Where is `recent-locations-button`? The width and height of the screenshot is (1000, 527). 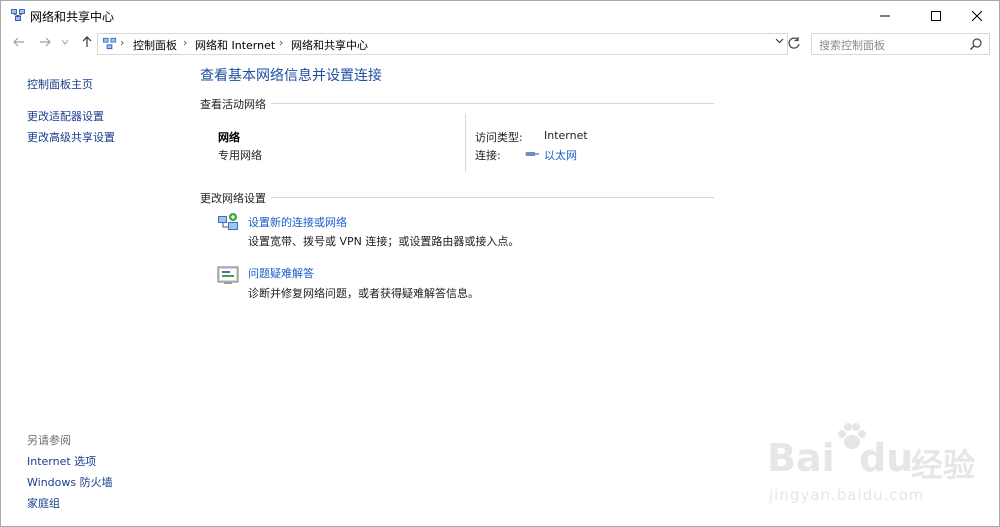 recent-locations-button is located at coordinates (65, 43).